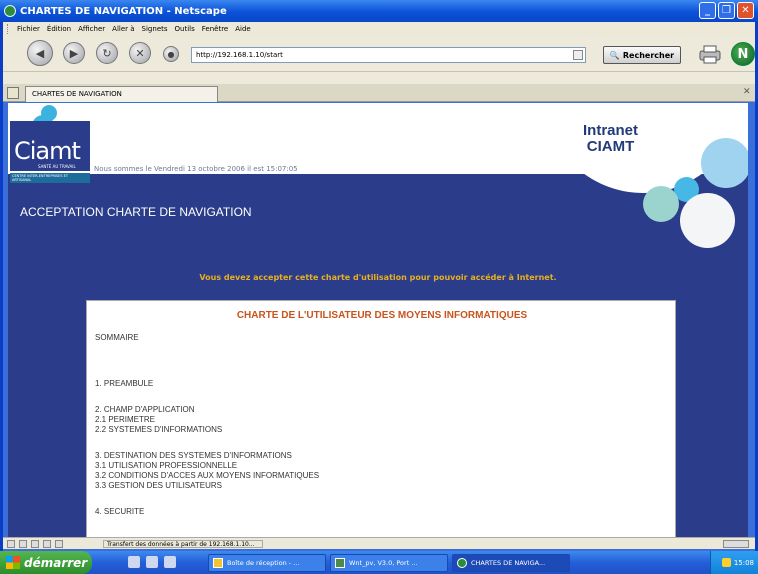  I want to click on netscape-task-icon, so click(462, 563).